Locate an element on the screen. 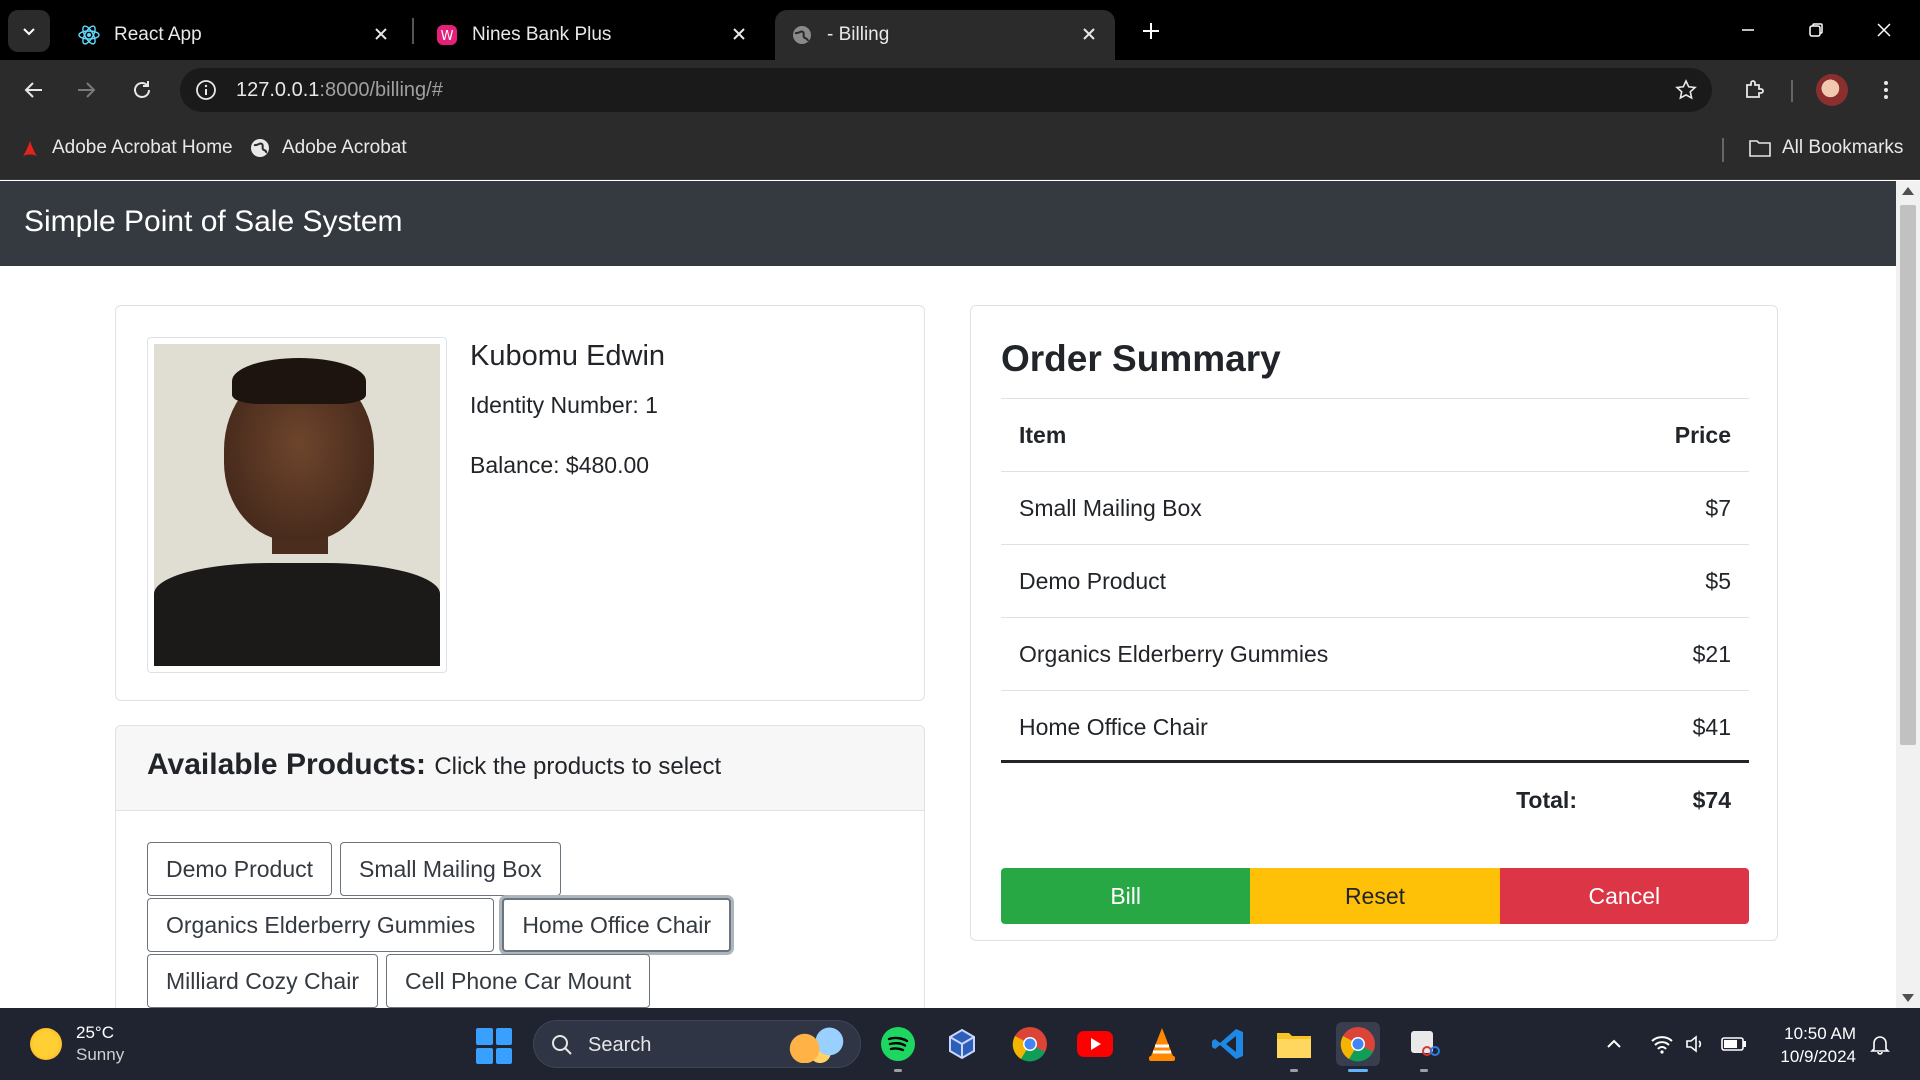  cancel-button: Cancel is located at coordinates (1624, 896).